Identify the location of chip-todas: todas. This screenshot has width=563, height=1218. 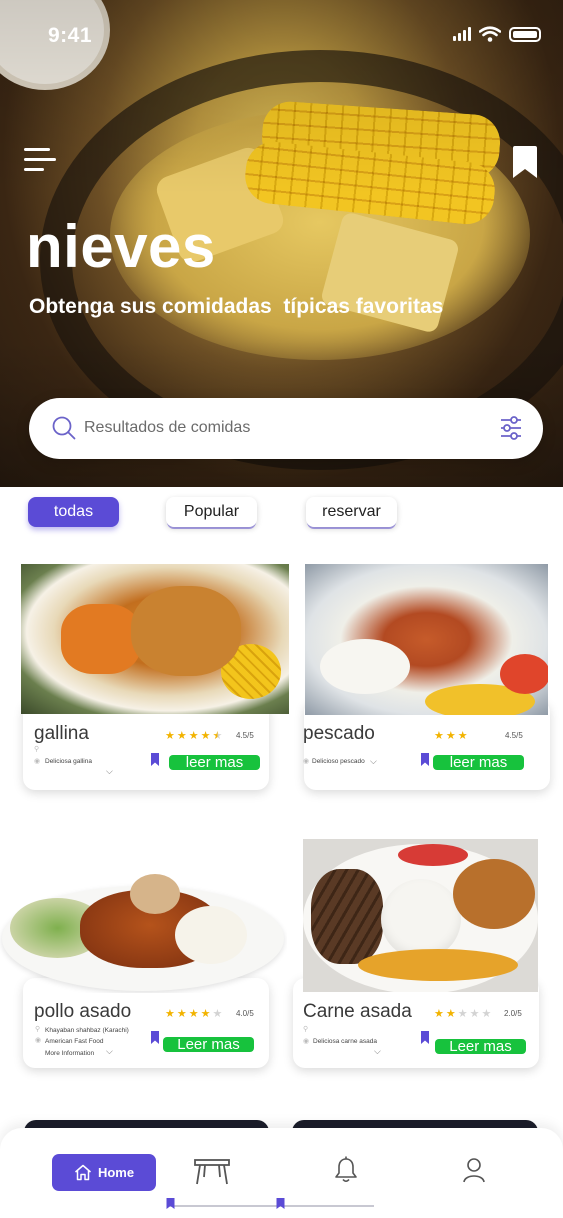
(73, 512).